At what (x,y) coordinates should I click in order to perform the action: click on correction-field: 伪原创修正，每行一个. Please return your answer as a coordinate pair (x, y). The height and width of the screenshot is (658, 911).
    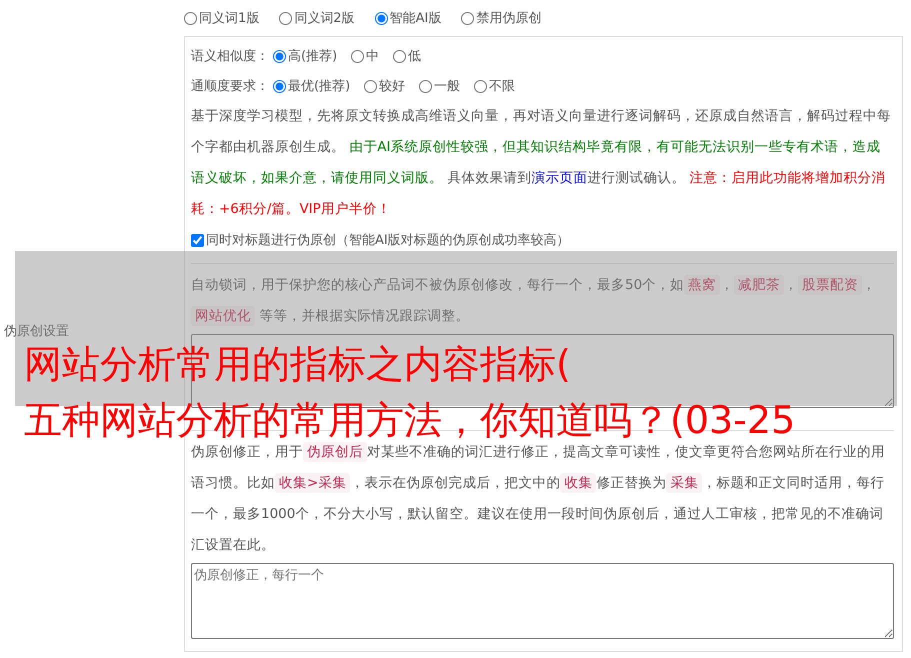
    Looking at the image, I should click on (542, 601).